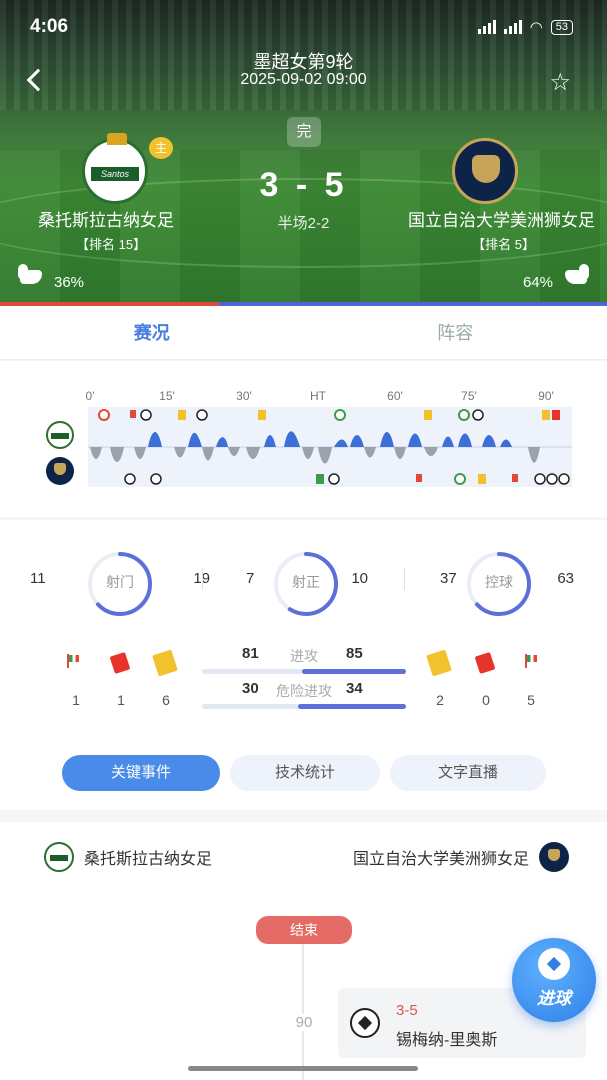 Image resolution: width=607 pixels, height=1080 pixels. What do you see at coordinates (250, 706) in the screenshot?
I see `home-dangerous-attacks-bar` at bounding box center [250, 706].